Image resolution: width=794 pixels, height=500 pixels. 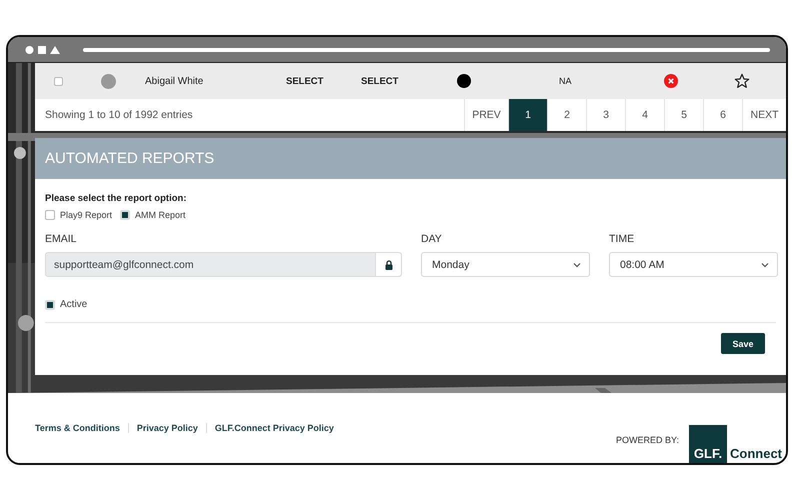 I want to click on save-button: Save, so click(x=743, y=343).